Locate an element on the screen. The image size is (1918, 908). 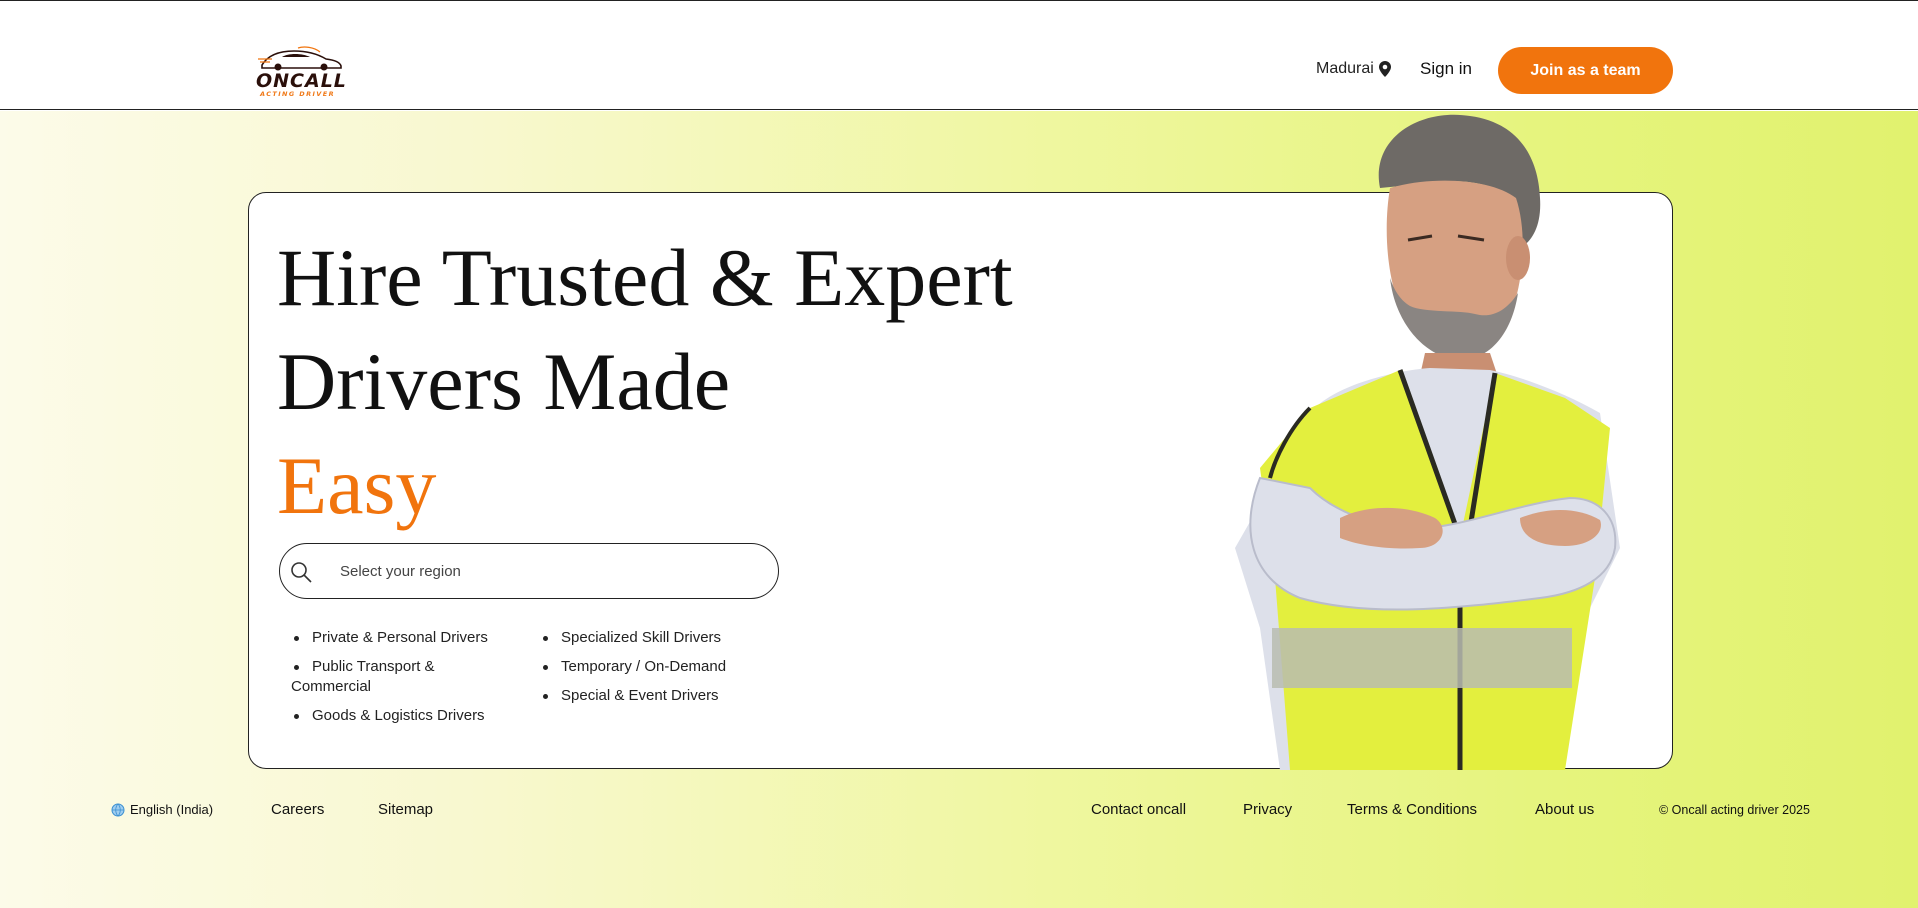
globe-icon is located at coordinates (118, 809).